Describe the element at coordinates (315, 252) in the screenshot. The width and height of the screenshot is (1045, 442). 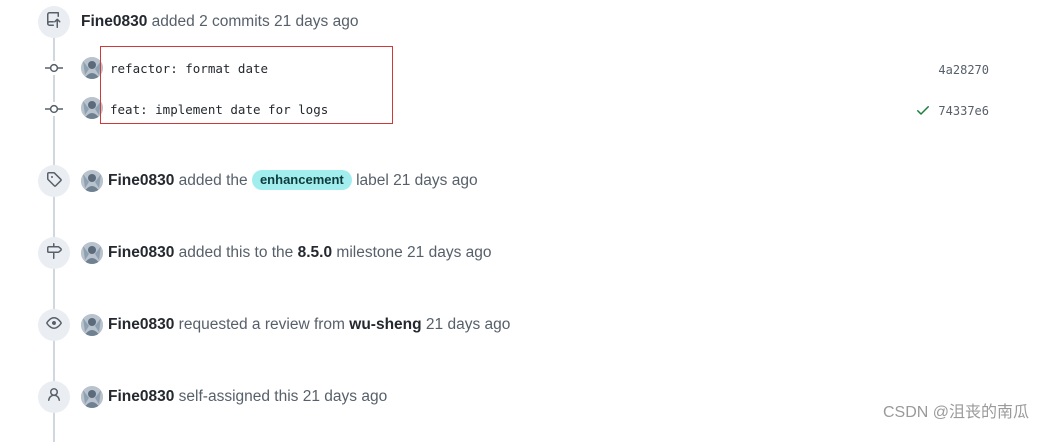
I see `milestone-link: 8.5.0` at that location.